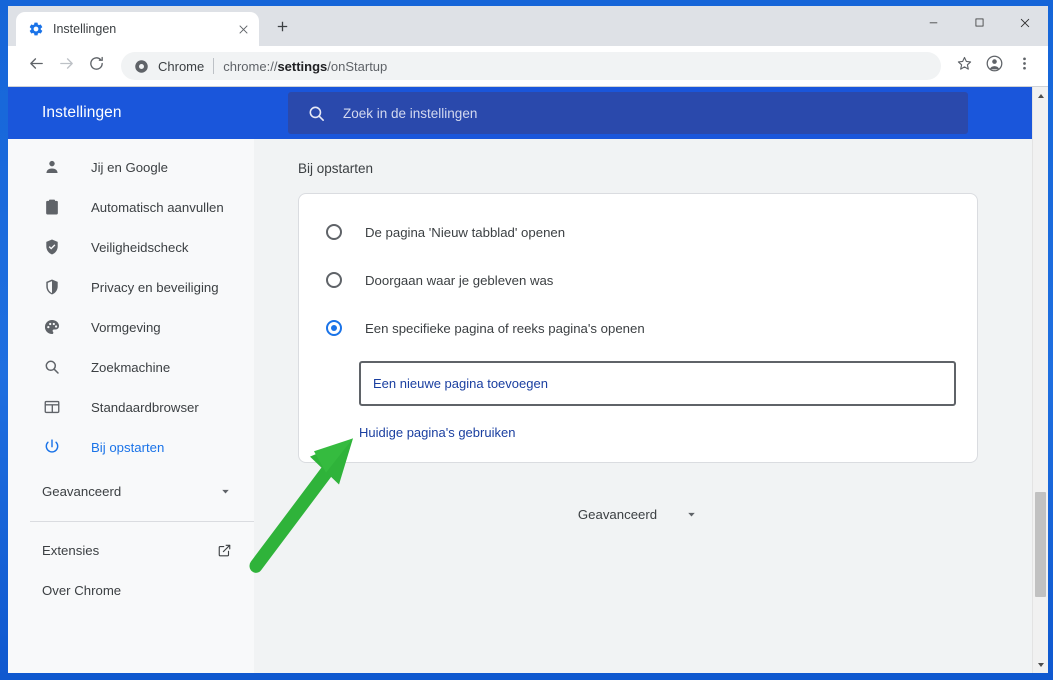 Image resolution: width=1053 pixels, height=680 pixels. I want to click on sidebar-item-label: Over Chrome, so click(82, 590).